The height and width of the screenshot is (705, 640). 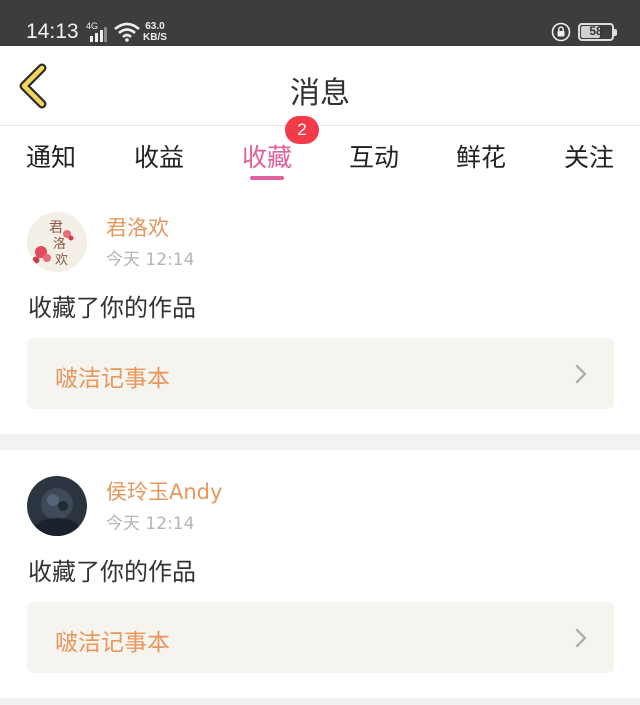 What do you see at coordinates (589, 156) in the screenshot?
I see `tab-following: 关注` at bounding box center [589, 156].